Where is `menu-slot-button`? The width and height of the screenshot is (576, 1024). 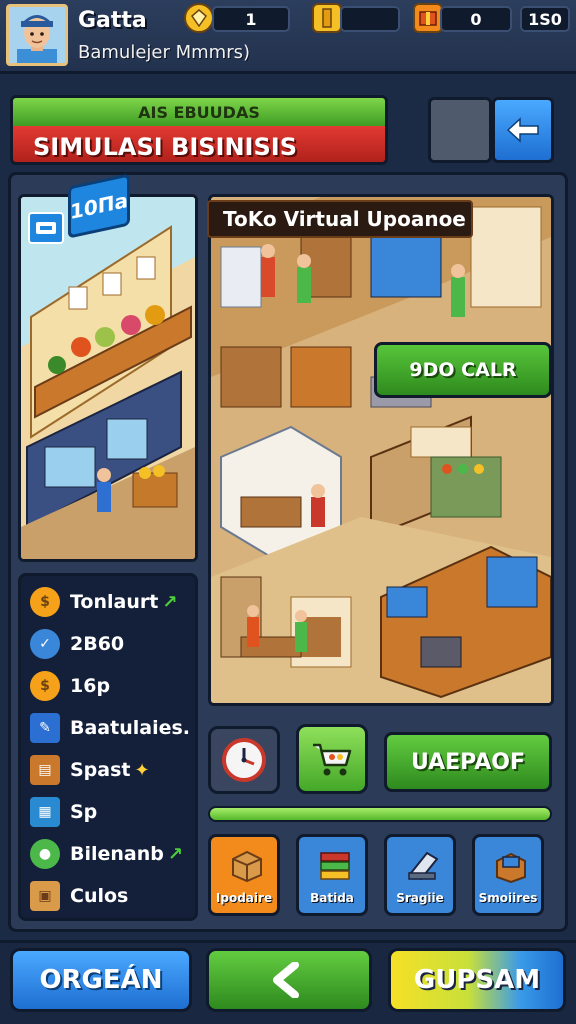 menu-slot-button is located at coordinates (460, 130).